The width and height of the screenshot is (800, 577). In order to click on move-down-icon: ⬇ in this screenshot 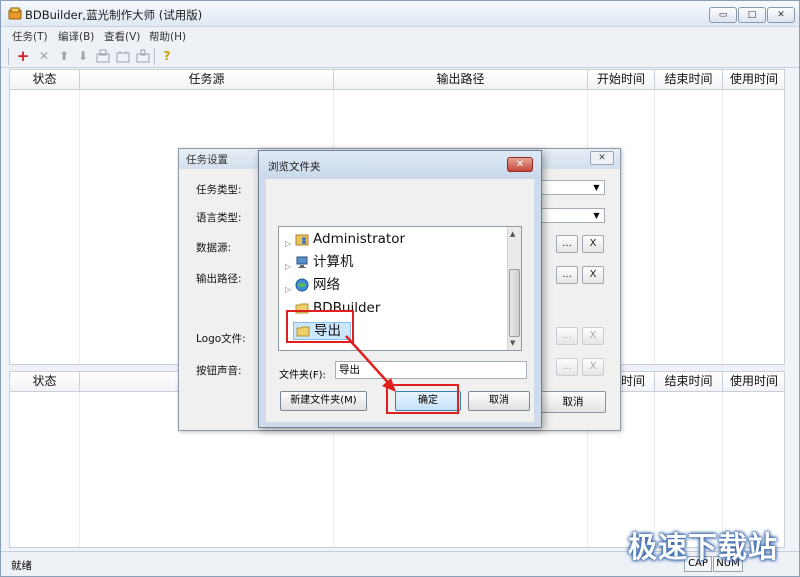, I will do `click(83, 56)`.